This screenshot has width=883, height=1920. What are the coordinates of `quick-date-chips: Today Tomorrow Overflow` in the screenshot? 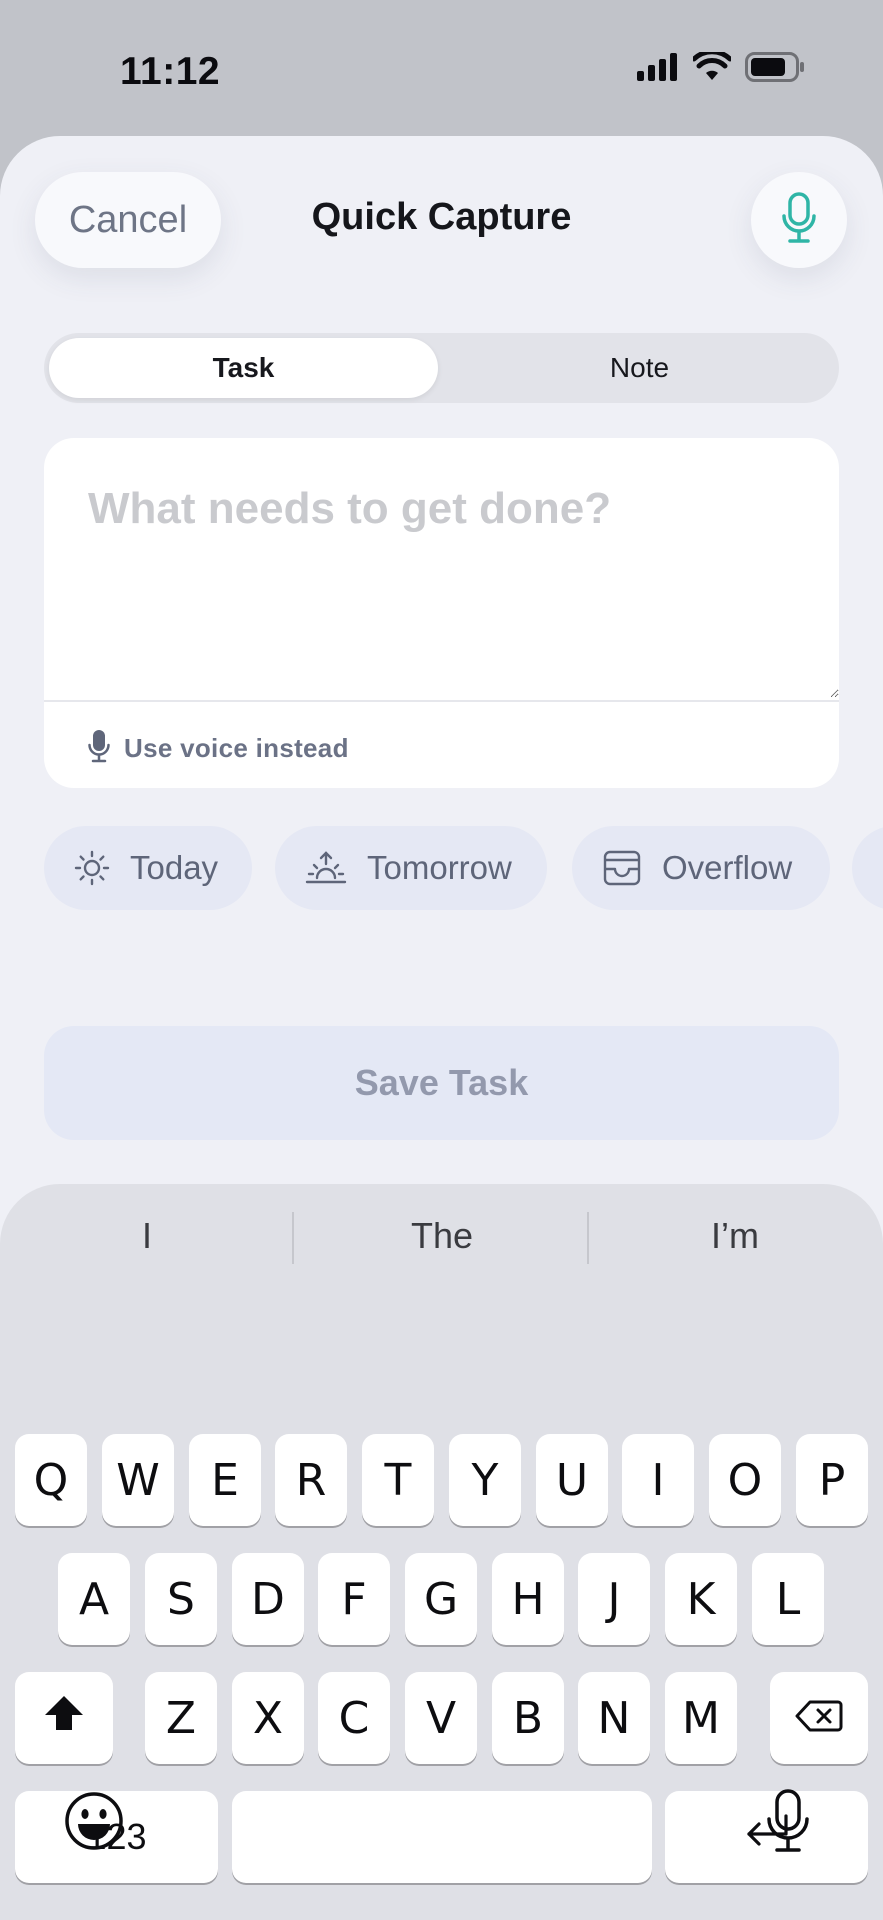 It's located at (463, 869).